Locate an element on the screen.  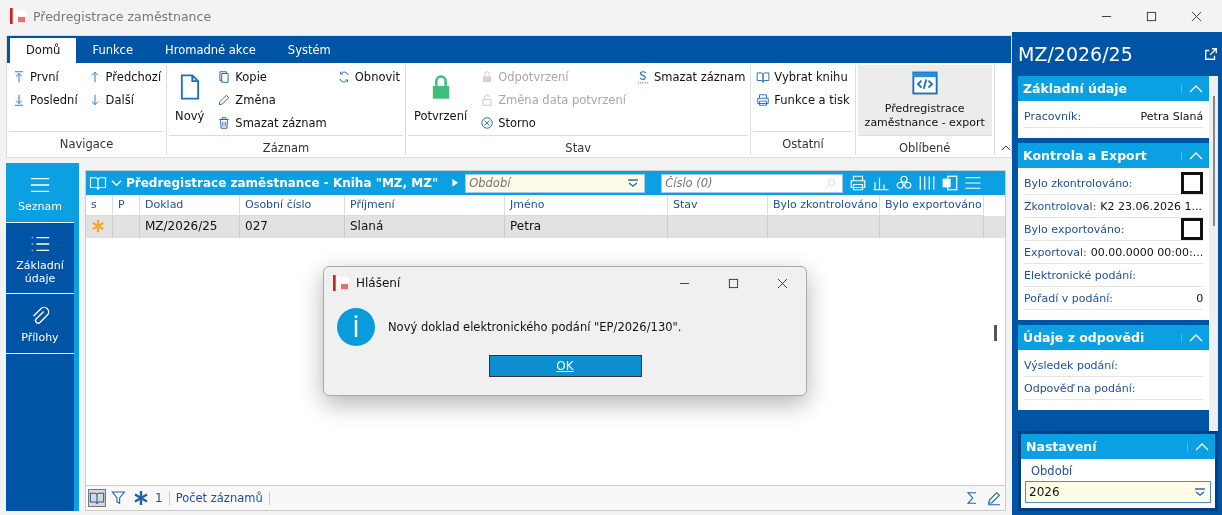
field-label: Výsledek podání: is located at coordinates (1071, 365).